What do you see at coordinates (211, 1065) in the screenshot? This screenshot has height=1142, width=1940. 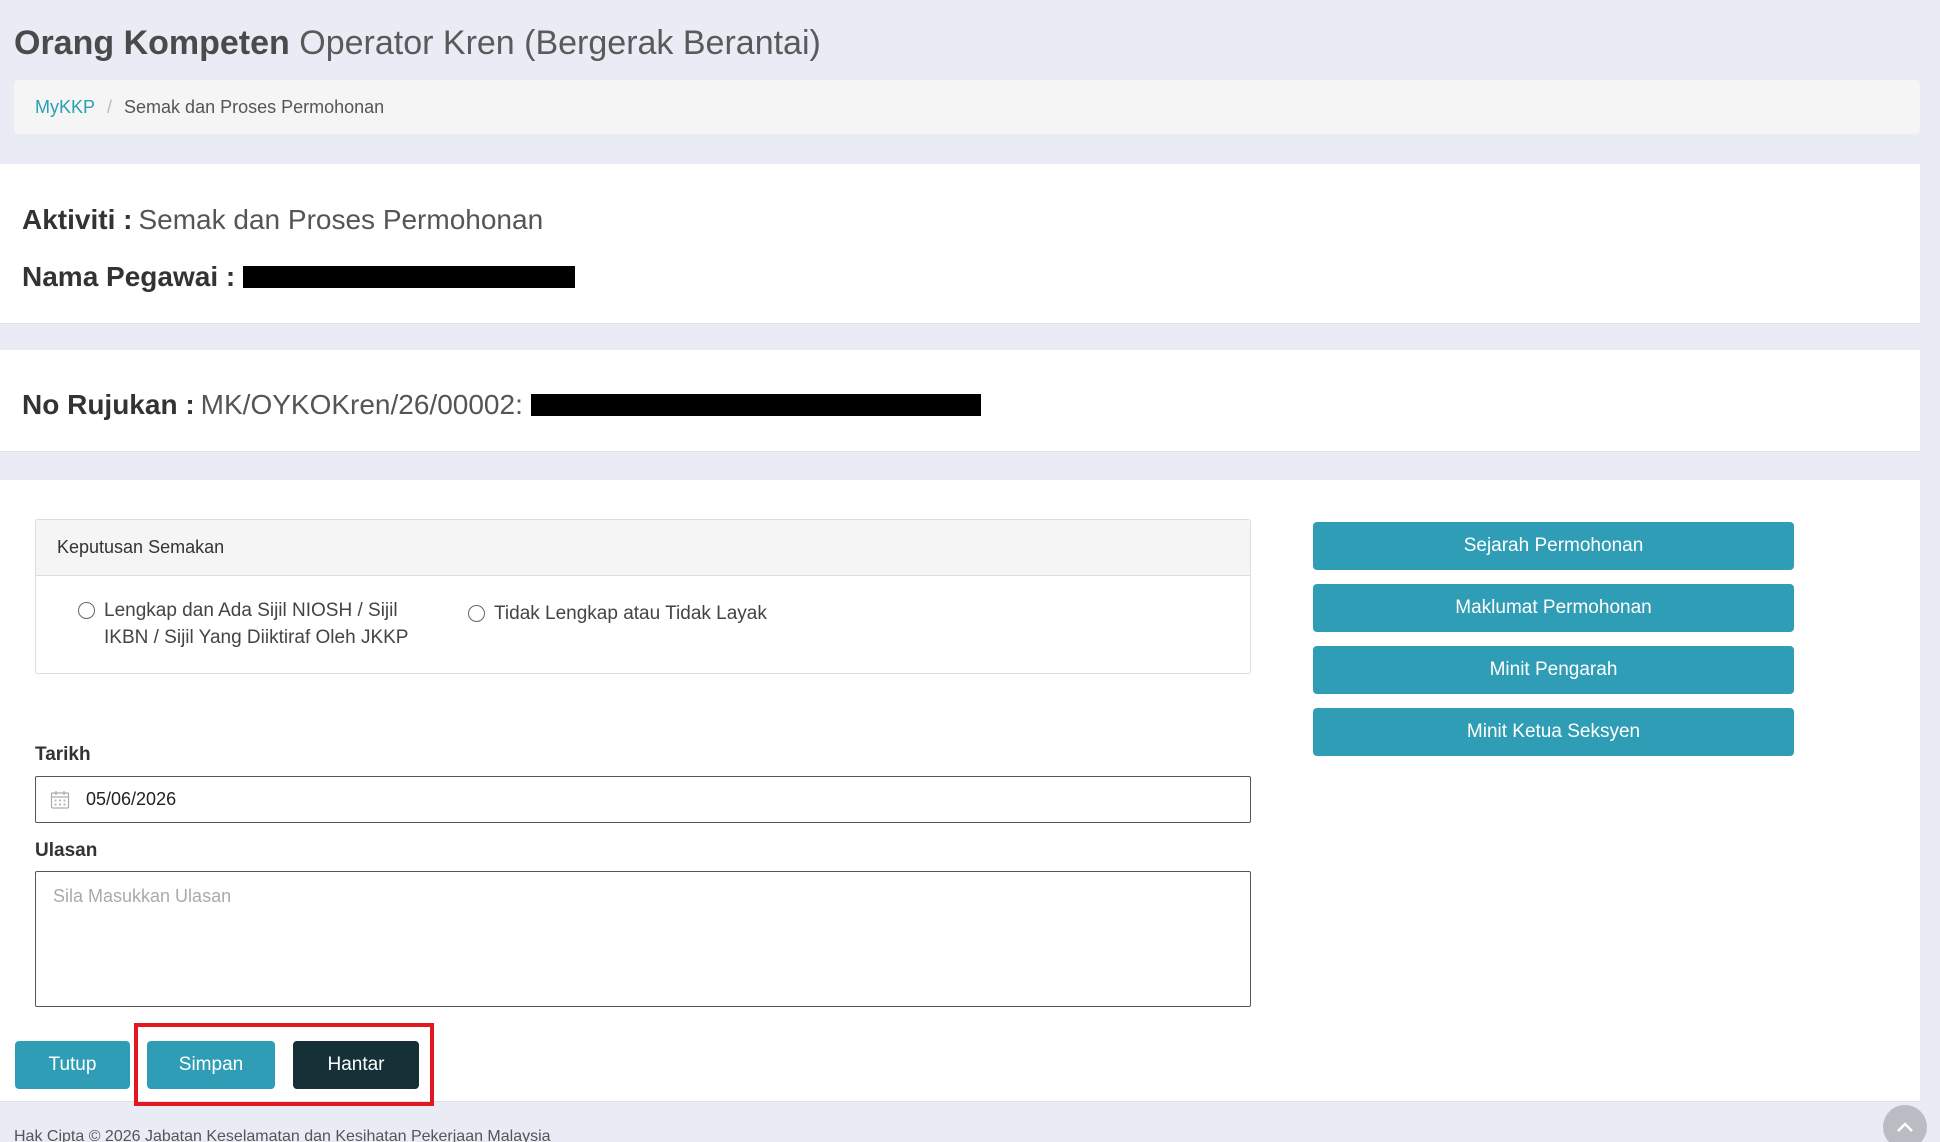 I see `simpan-button: Simpan` at bounding box center [211, 1065].